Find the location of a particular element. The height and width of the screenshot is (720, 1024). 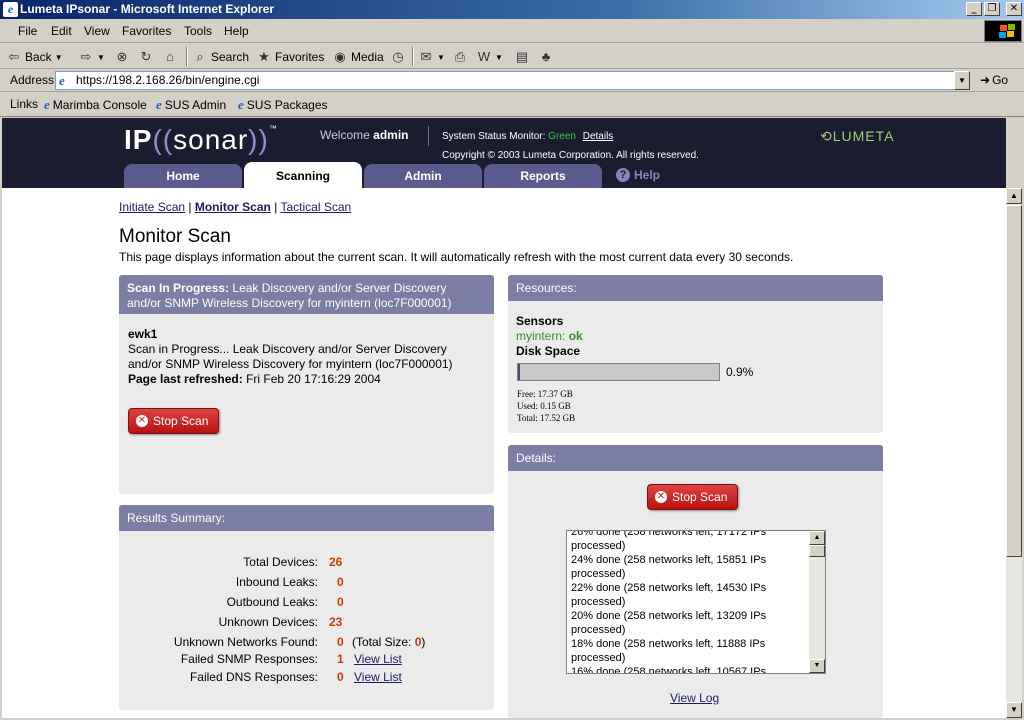

disk-space-bar is located at coordinates (618, 372).